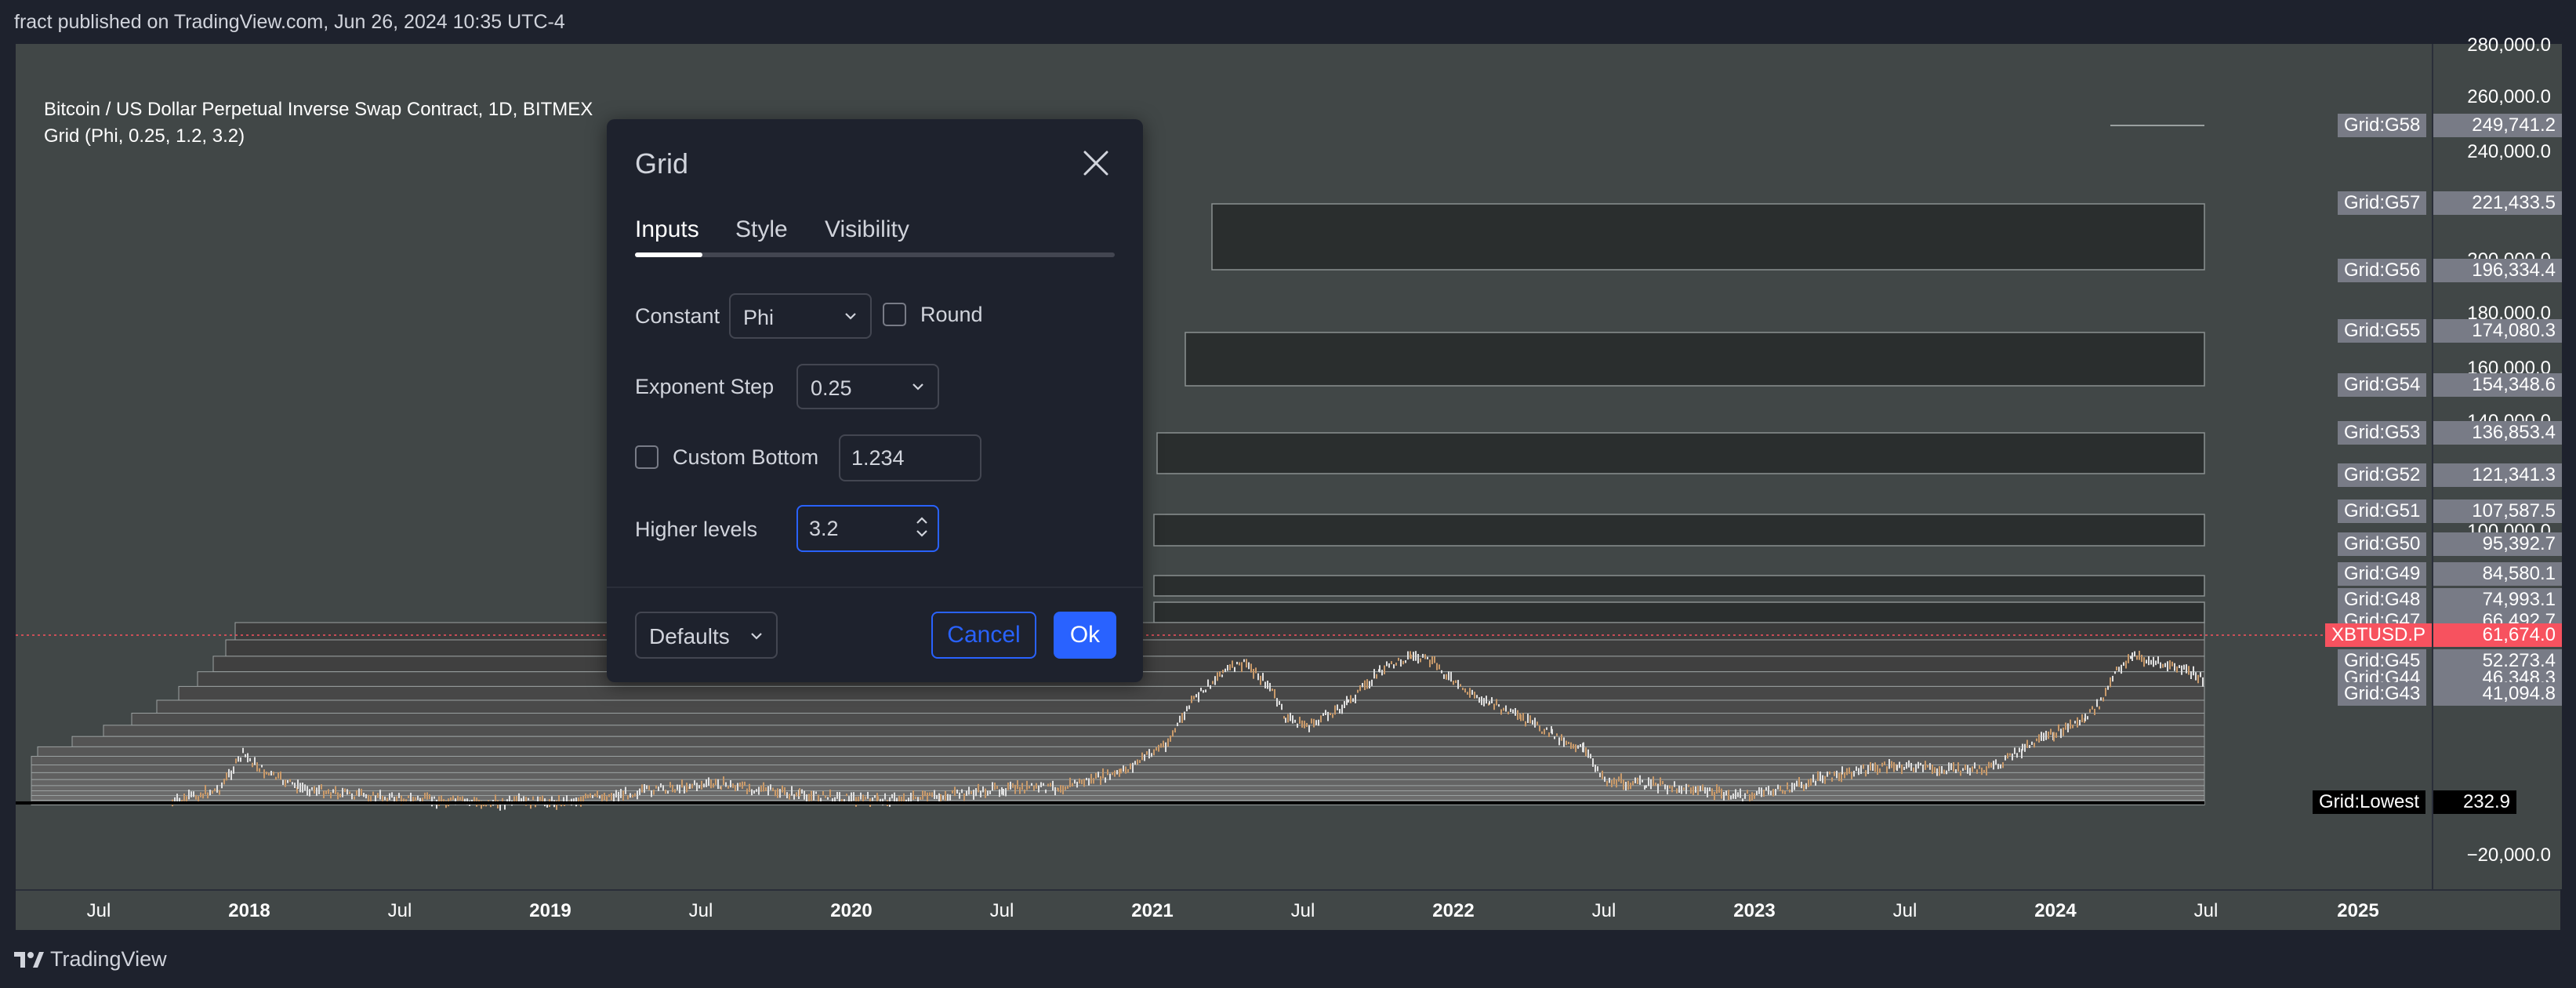 This screenshot has height=988, width=2576. Describe the element at coordinates (2382, 475) in the screenshot. I see `grid-label: Grid:G52` at that location.